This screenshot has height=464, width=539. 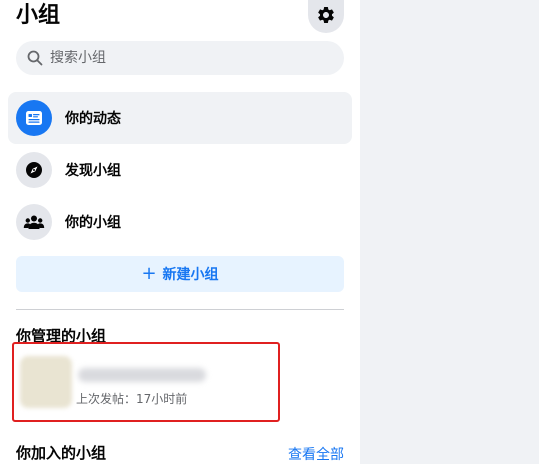 I want to click on compass-icon, so click(x=34, y=170).